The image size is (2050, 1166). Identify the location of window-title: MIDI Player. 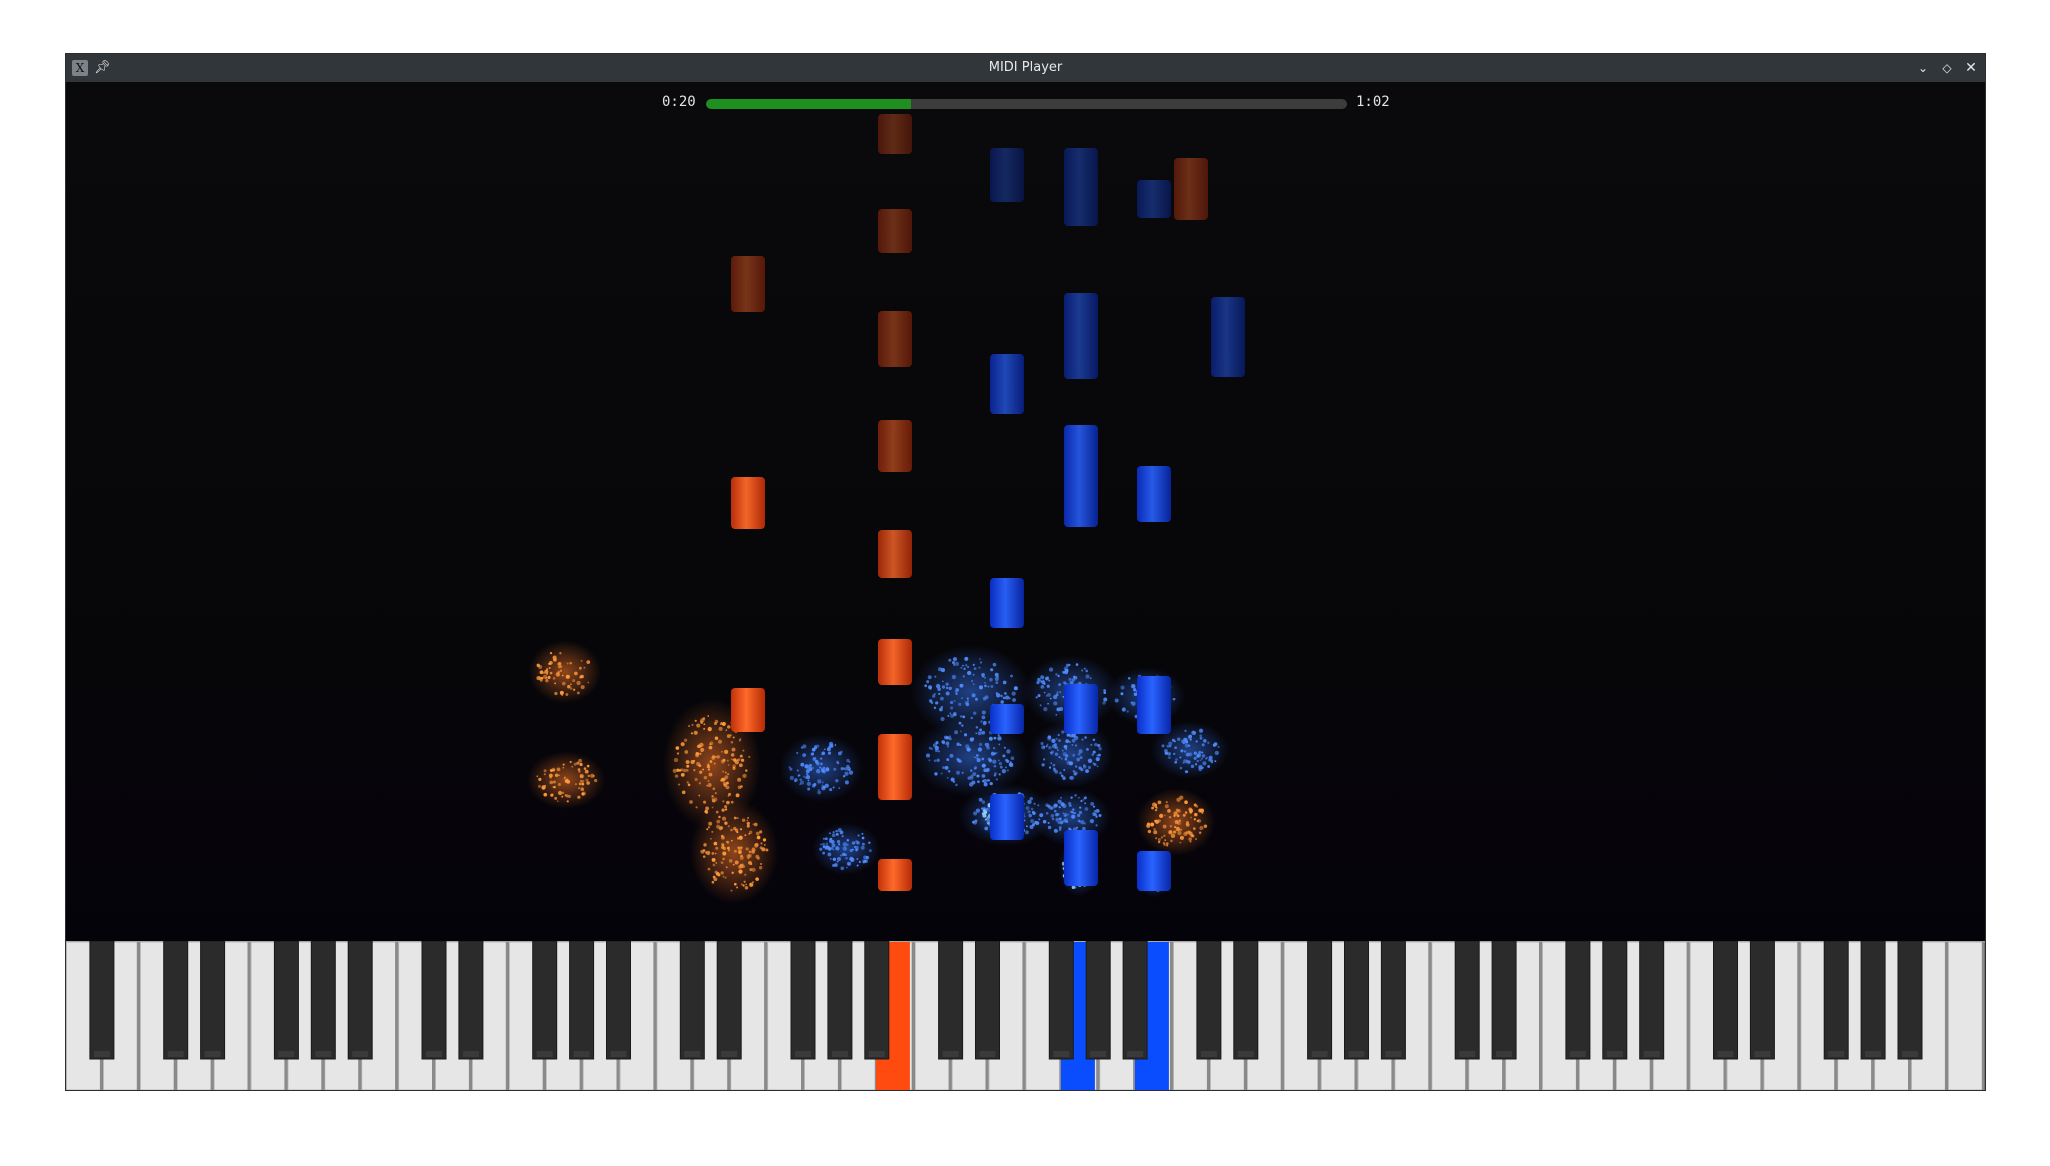
(1025, 67).